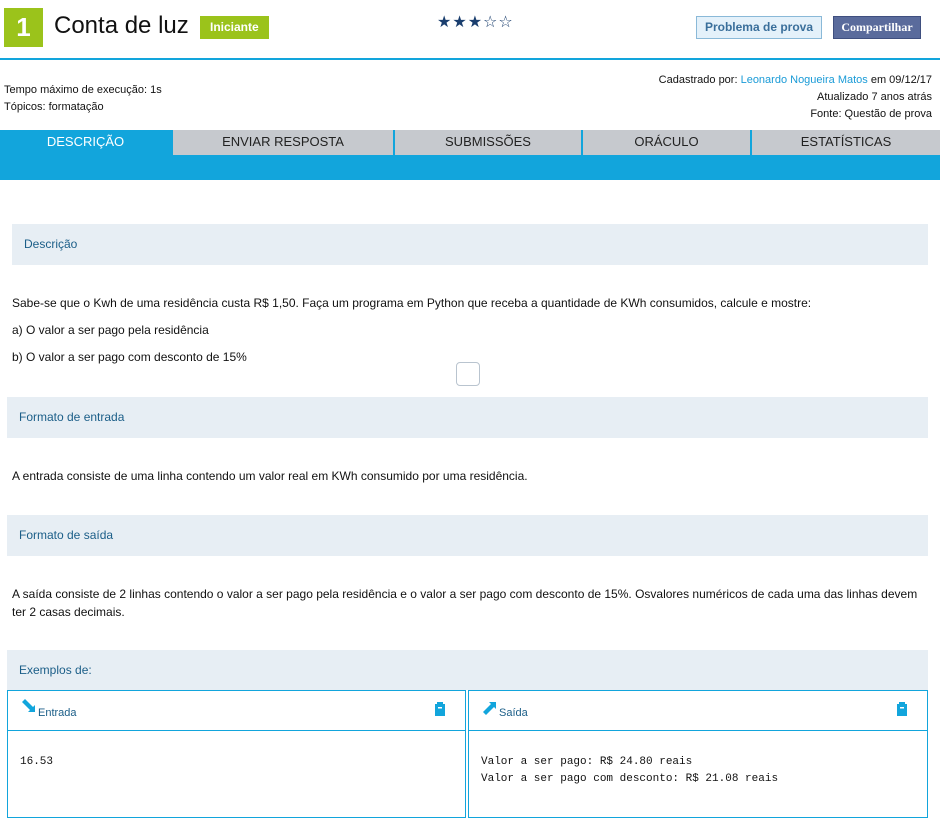 The height and width of the screenshot is (823, 940). I want to click on input-format-heading: Formato de entrada, so click(467, 417).